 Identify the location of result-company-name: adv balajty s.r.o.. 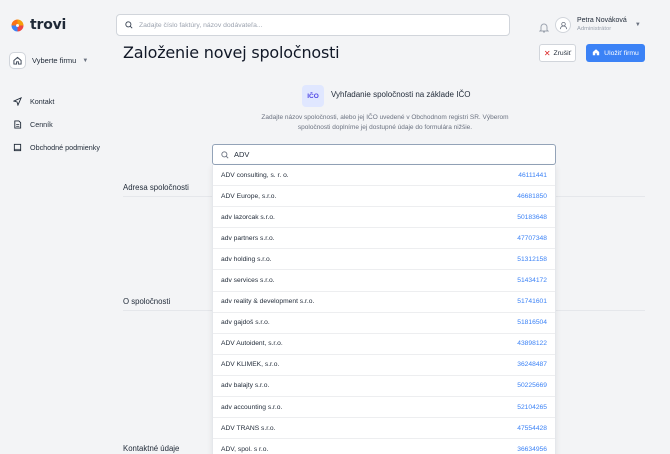
(245, 386).